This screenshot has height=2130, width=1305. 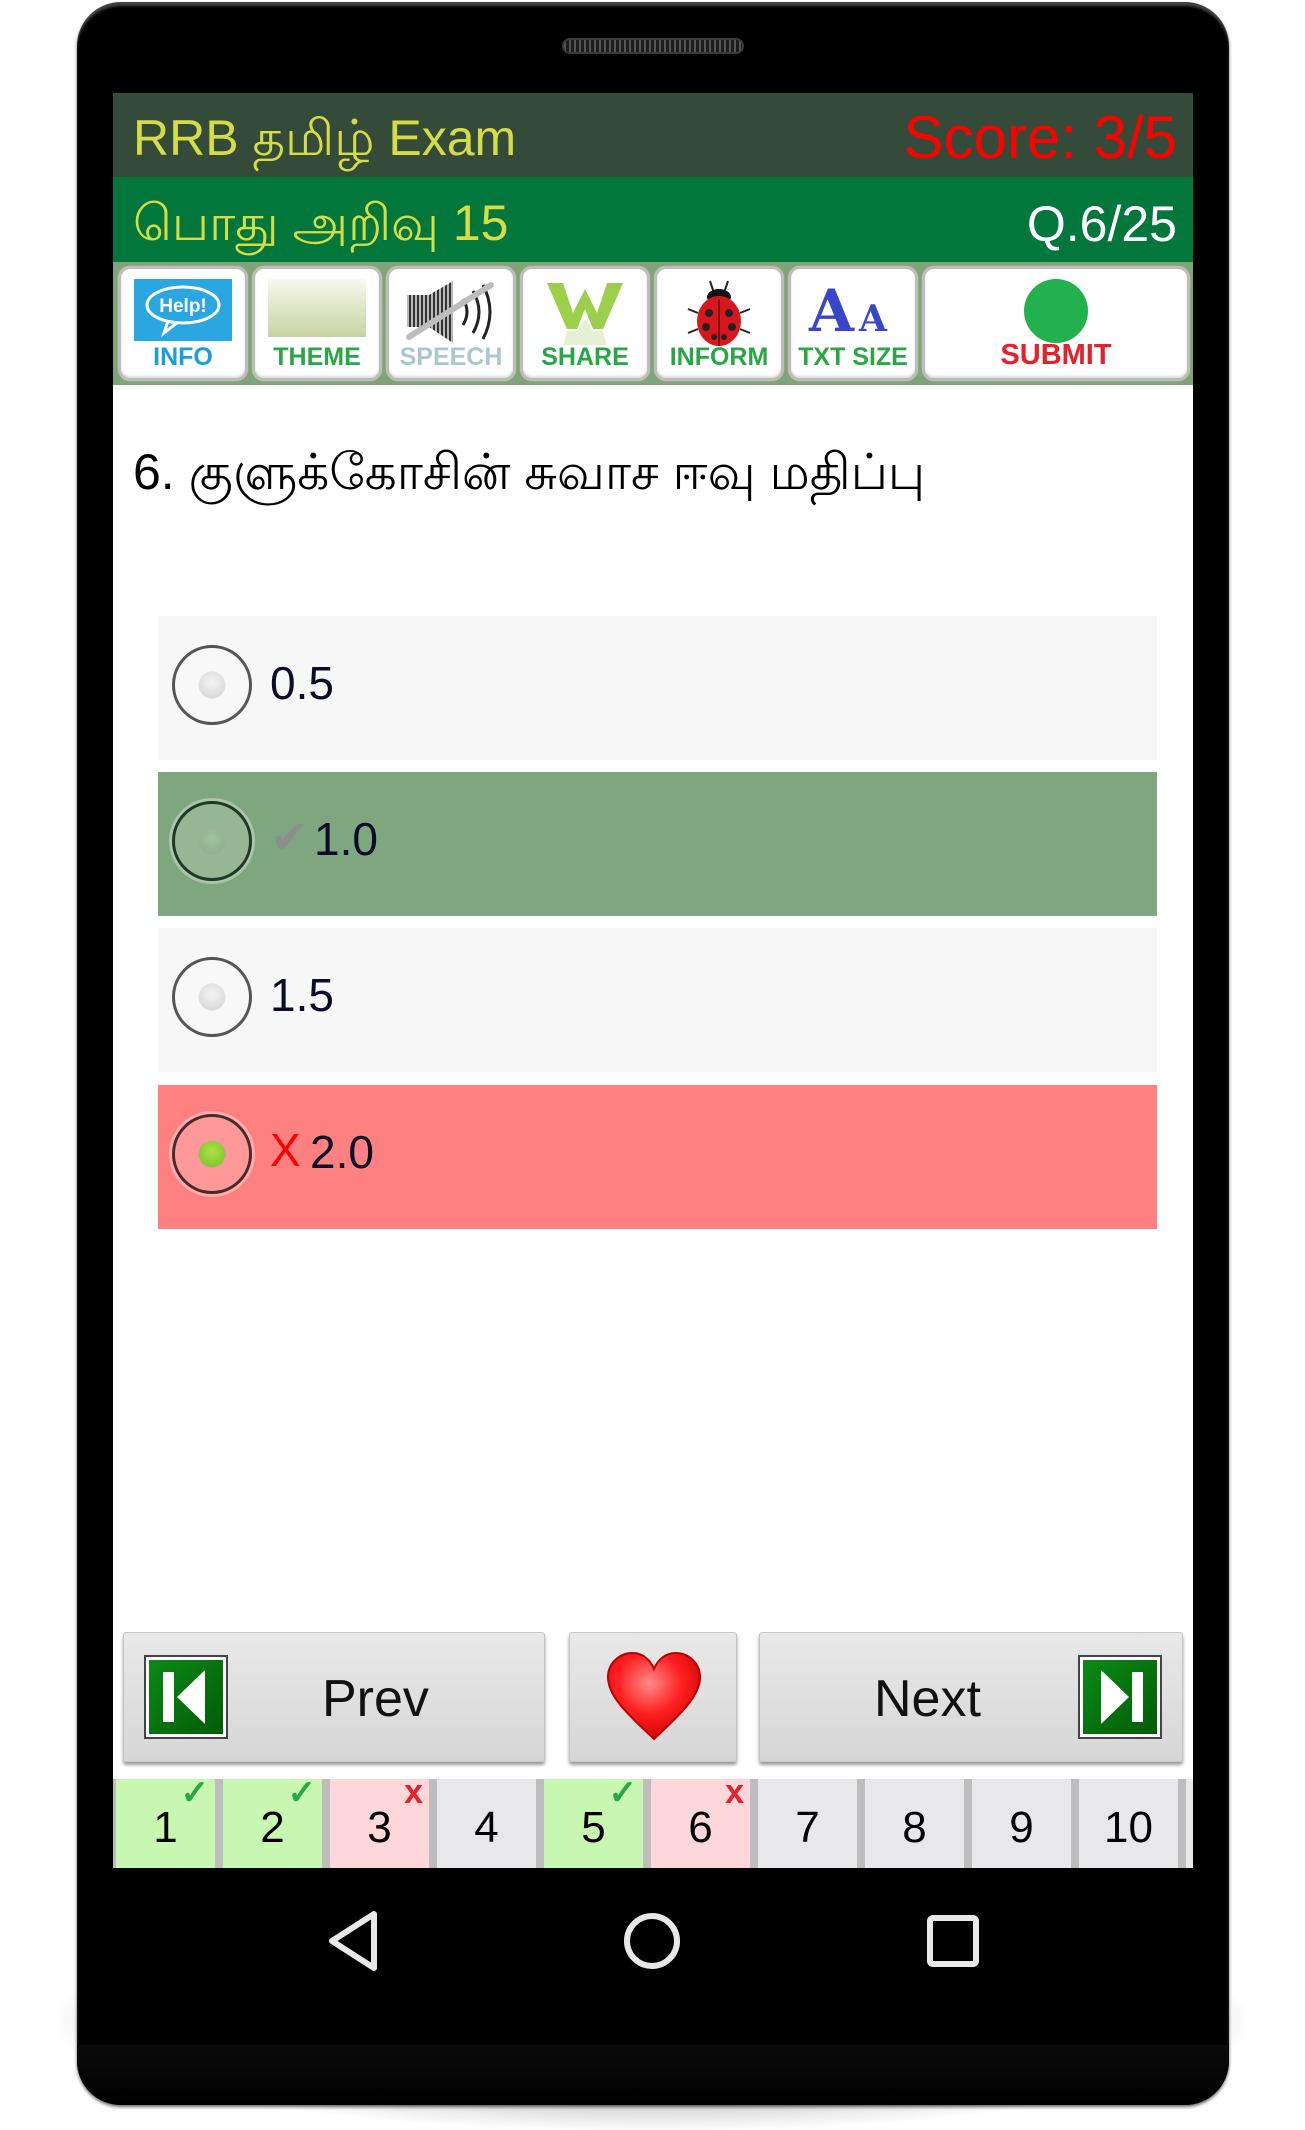 What do you see at coordinates (653, 2075) in the screenshot?
I see `phone-chin` at bounding box center [653, 2075].